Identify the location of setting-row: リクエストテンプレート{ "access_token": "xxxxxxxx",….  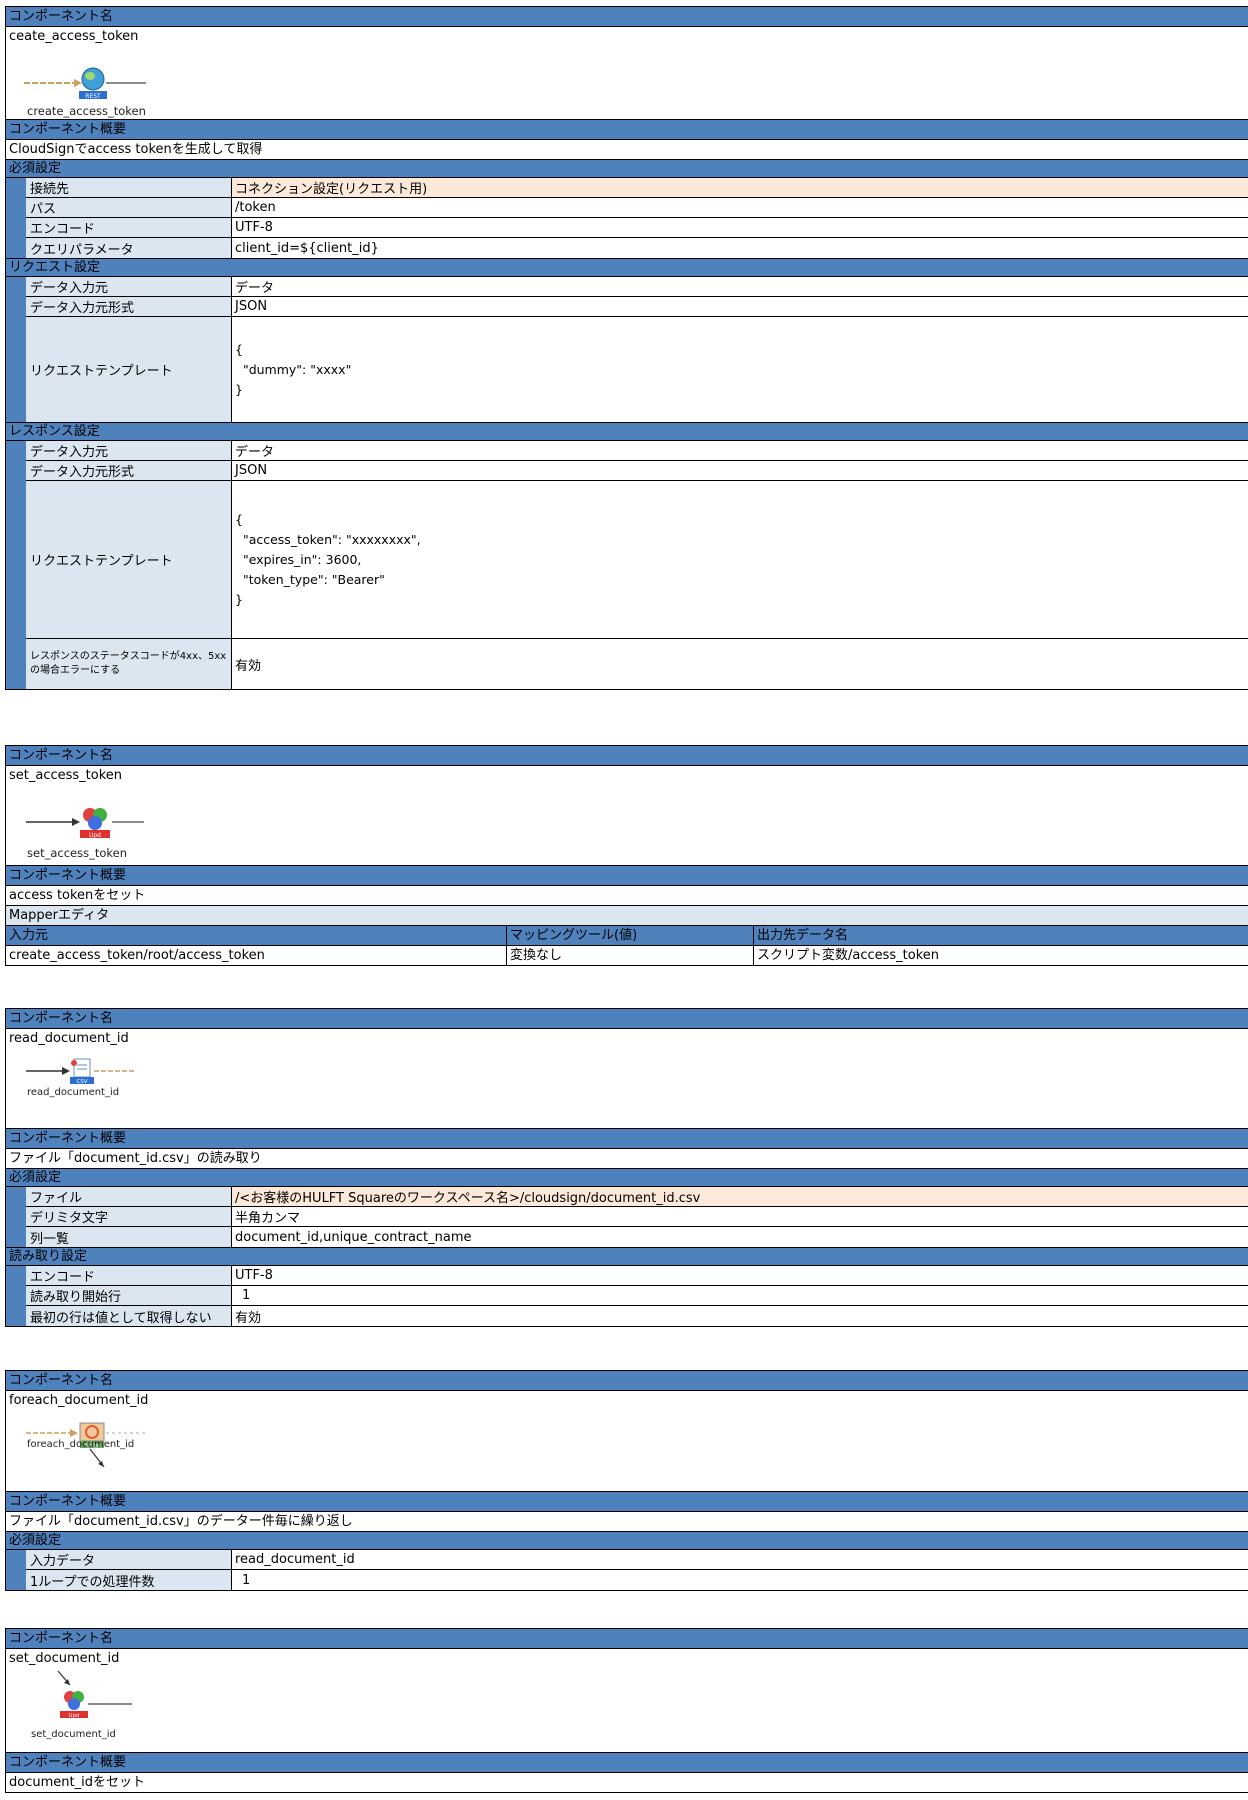
(637, 560).